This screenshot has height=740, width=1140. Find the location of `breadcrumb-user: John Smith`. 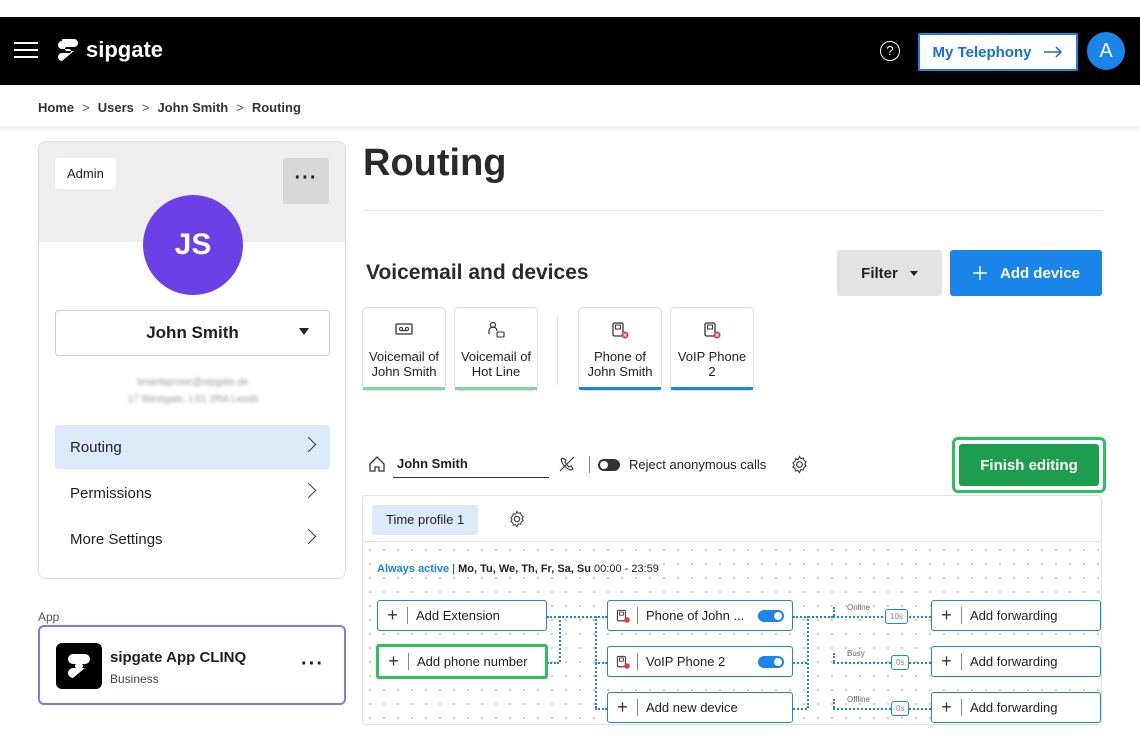

breadcrumb-user: John Smith is located at coordinates (192, 107).